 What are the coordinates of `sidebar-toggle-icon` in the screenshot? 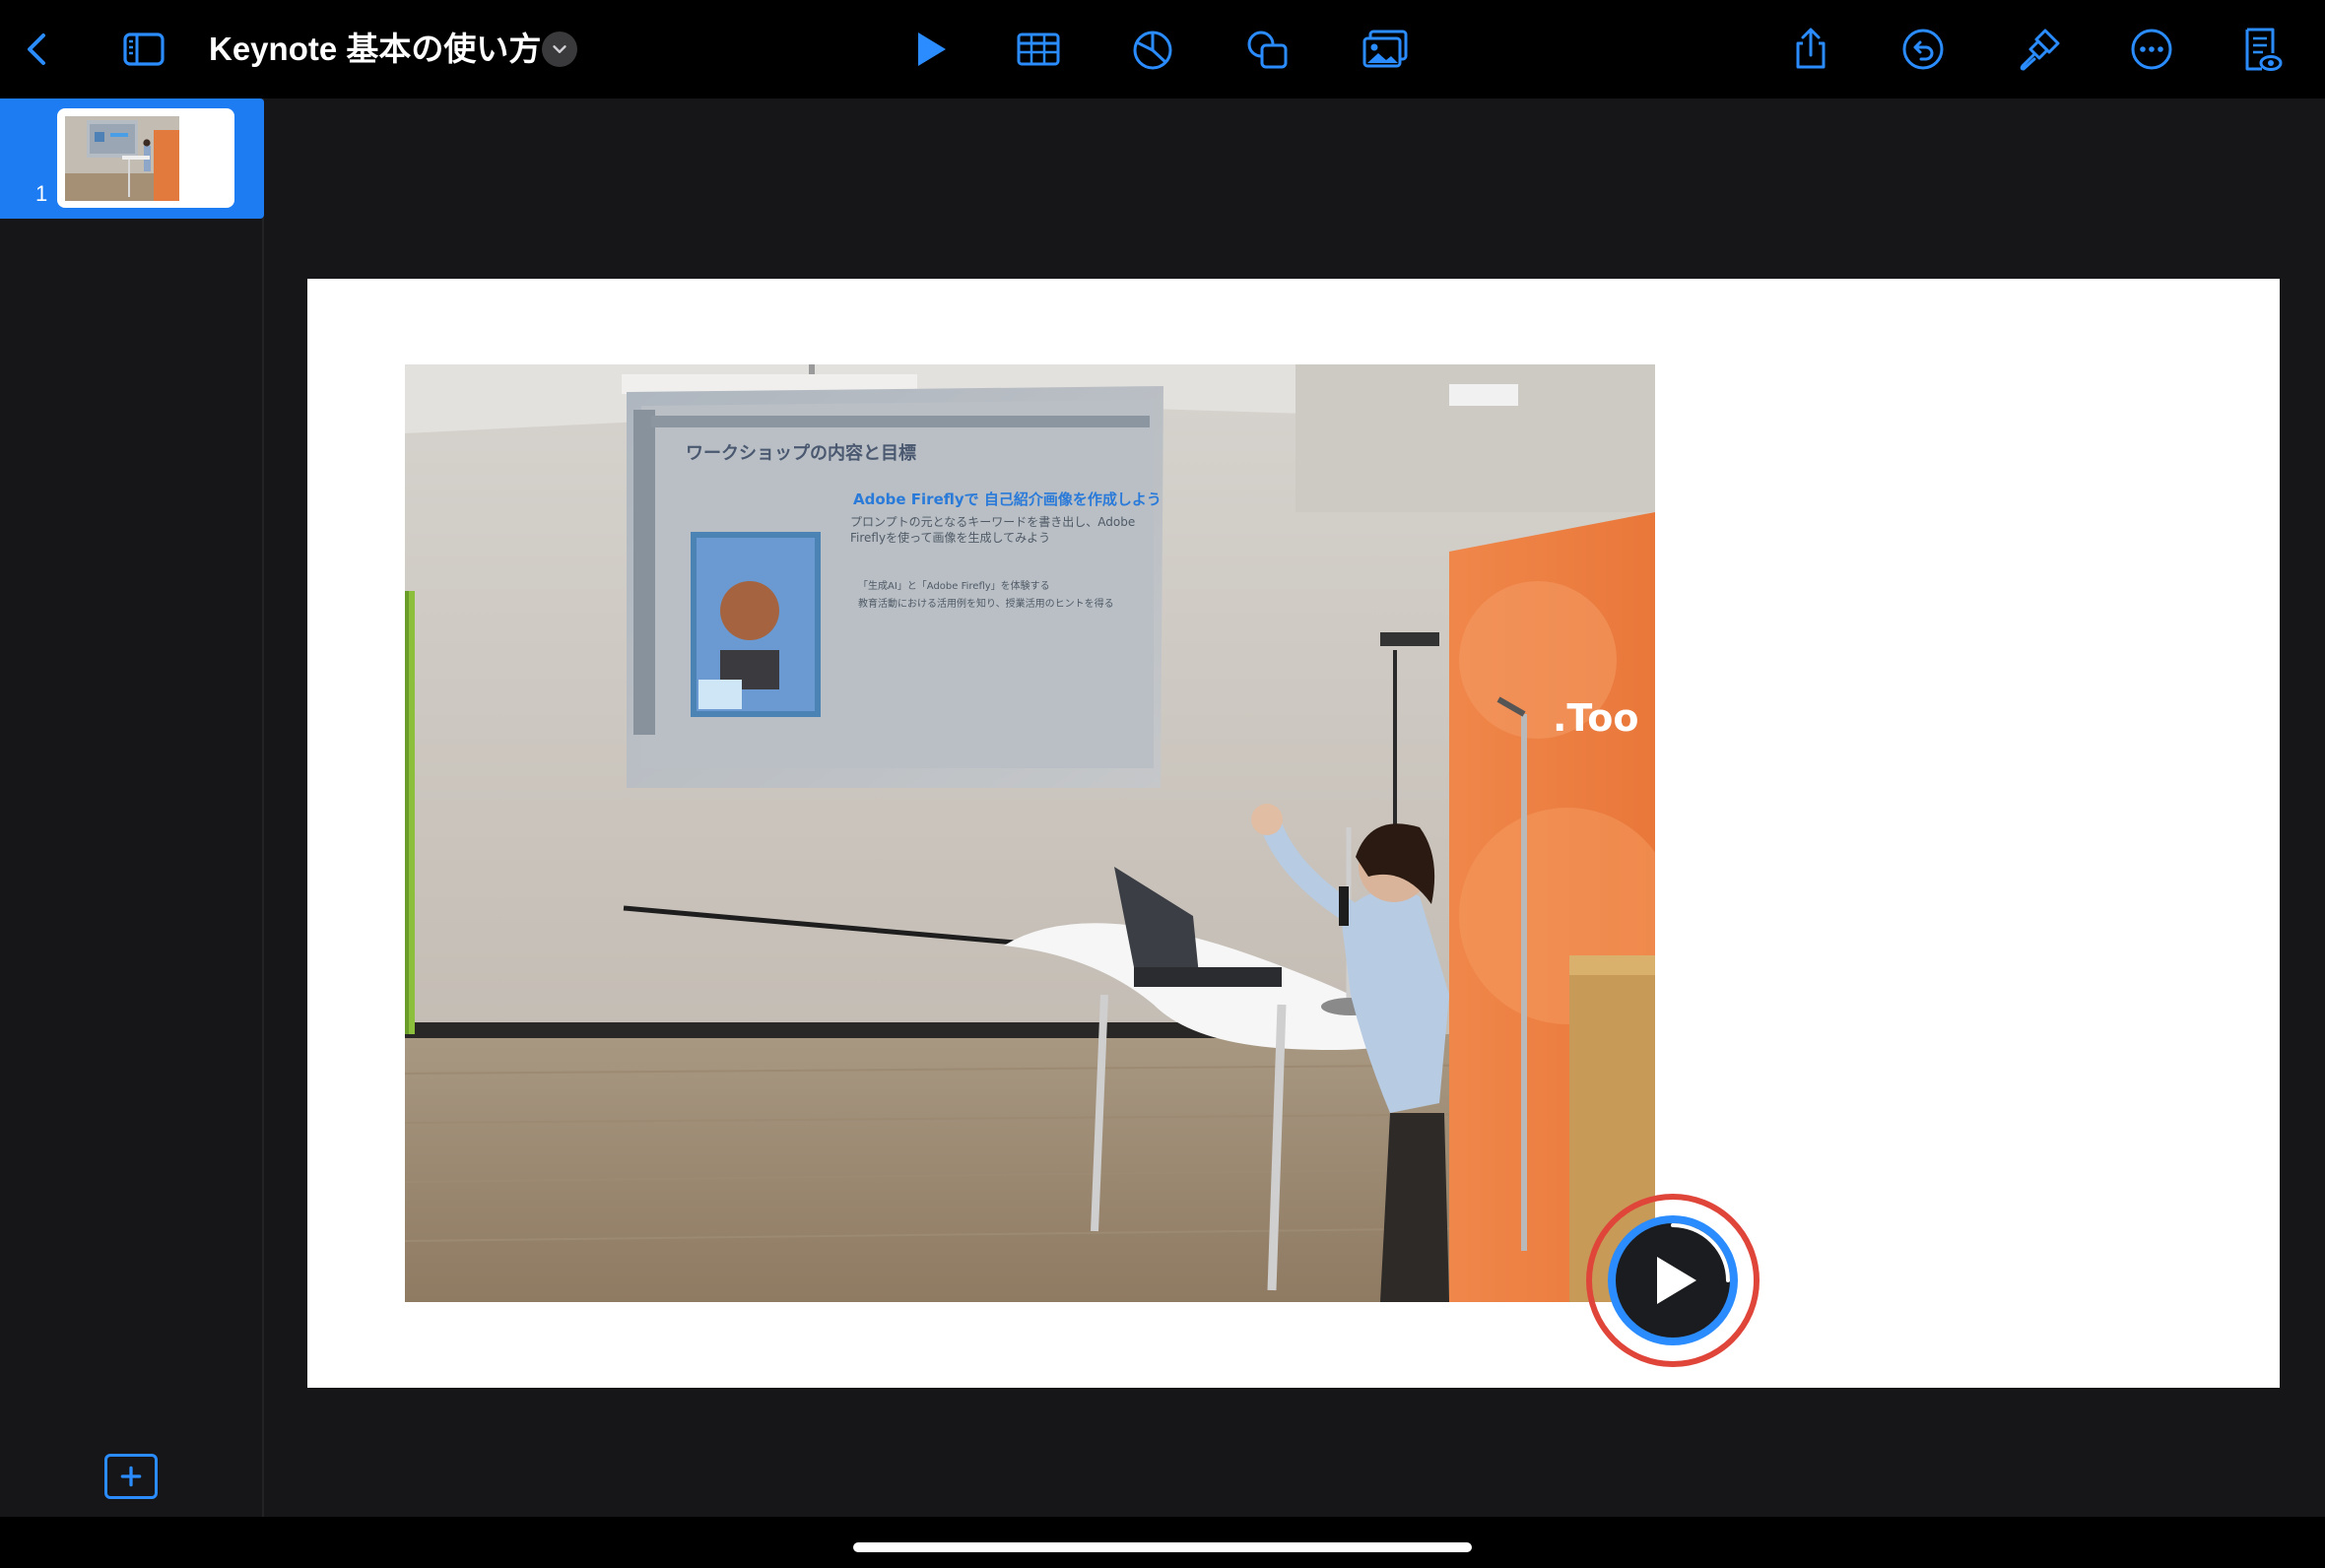 It's located at (144, 50).